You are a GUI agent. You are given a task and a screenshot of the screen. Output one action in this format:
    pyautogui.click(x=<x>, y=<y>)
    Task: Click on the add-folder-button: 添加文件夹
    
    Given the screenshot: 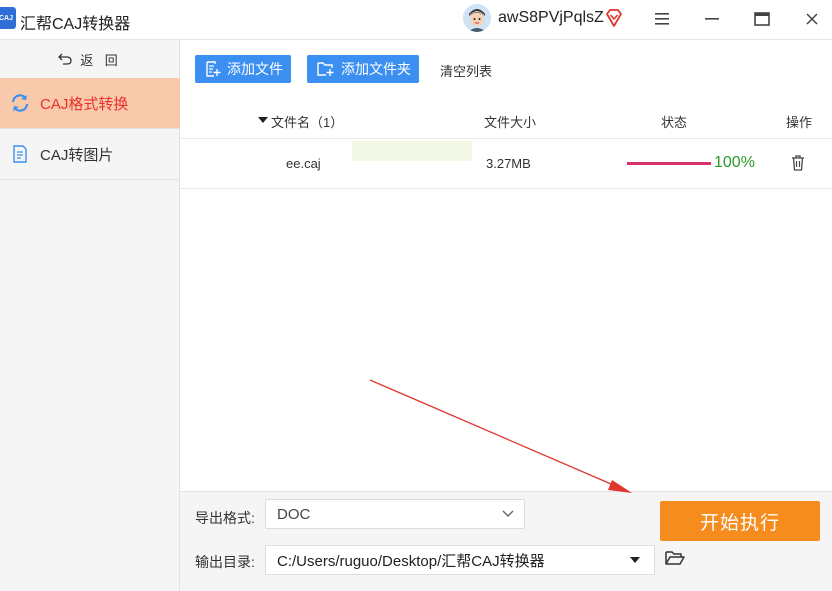 What is the action you would take?
    pyautogui.click(x=363, y=69)
    